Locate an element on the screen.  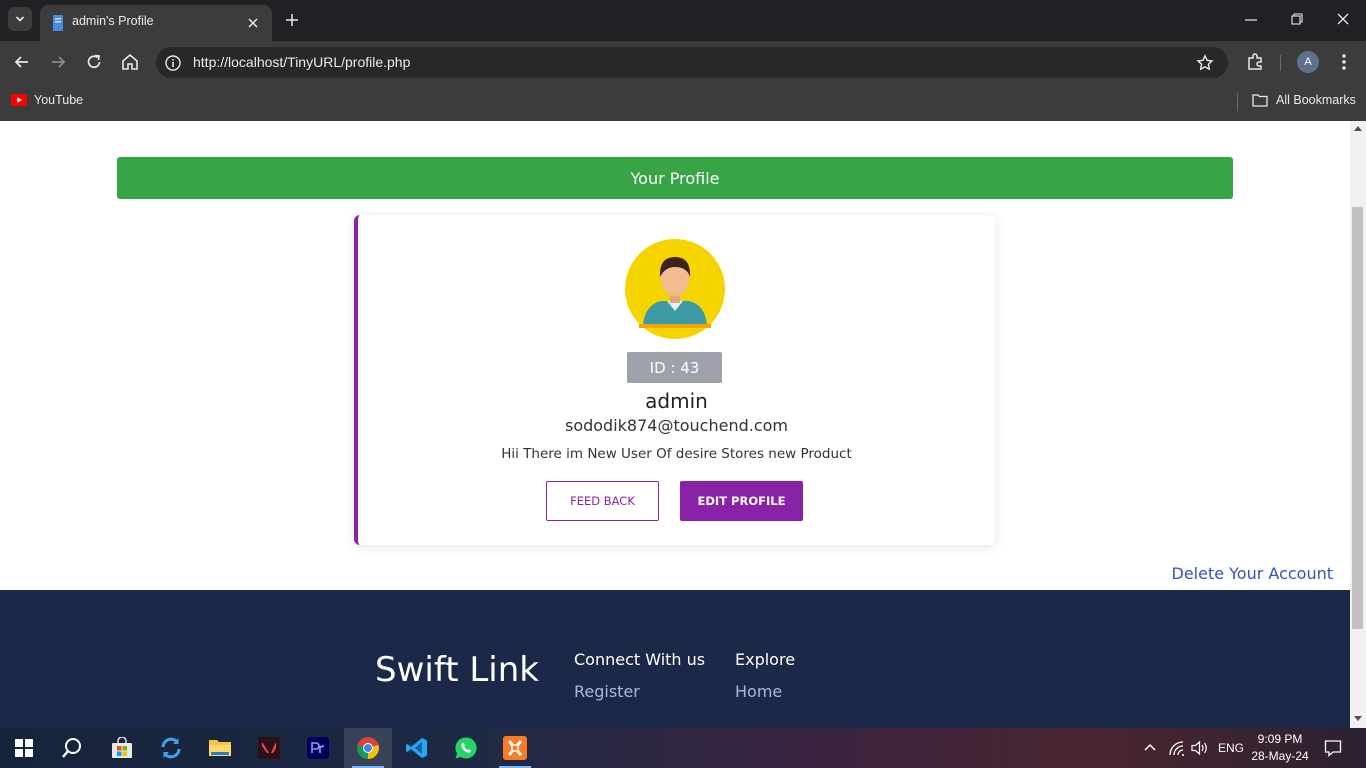
taskbar-search is located at coordinates (72, 748).